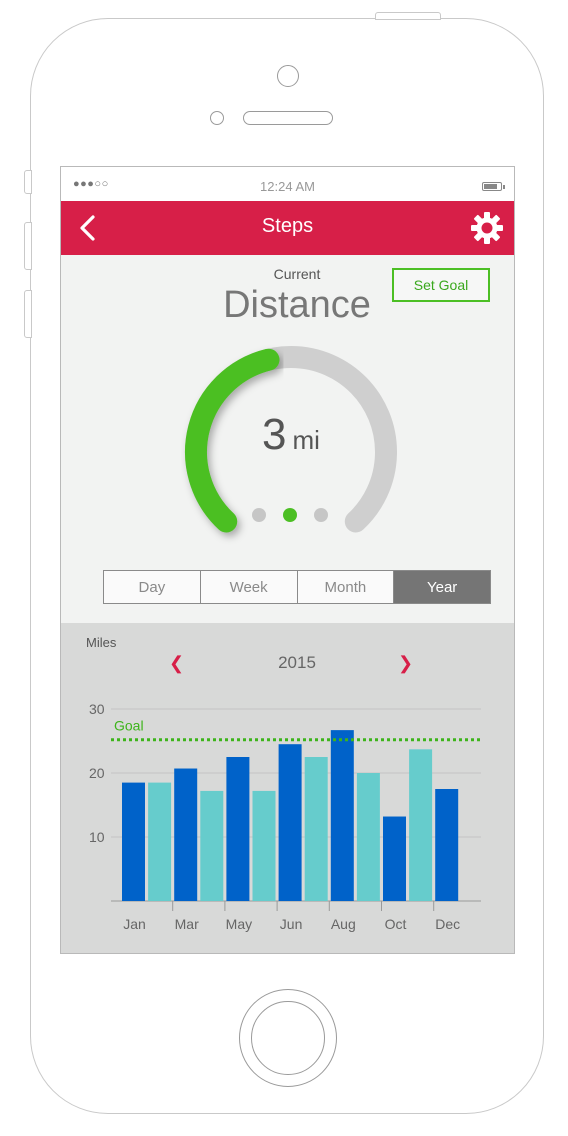 The height and width of the screenshot is (1136, 568). I want to click on status-time: 12:24 AM, so click(287, 186).